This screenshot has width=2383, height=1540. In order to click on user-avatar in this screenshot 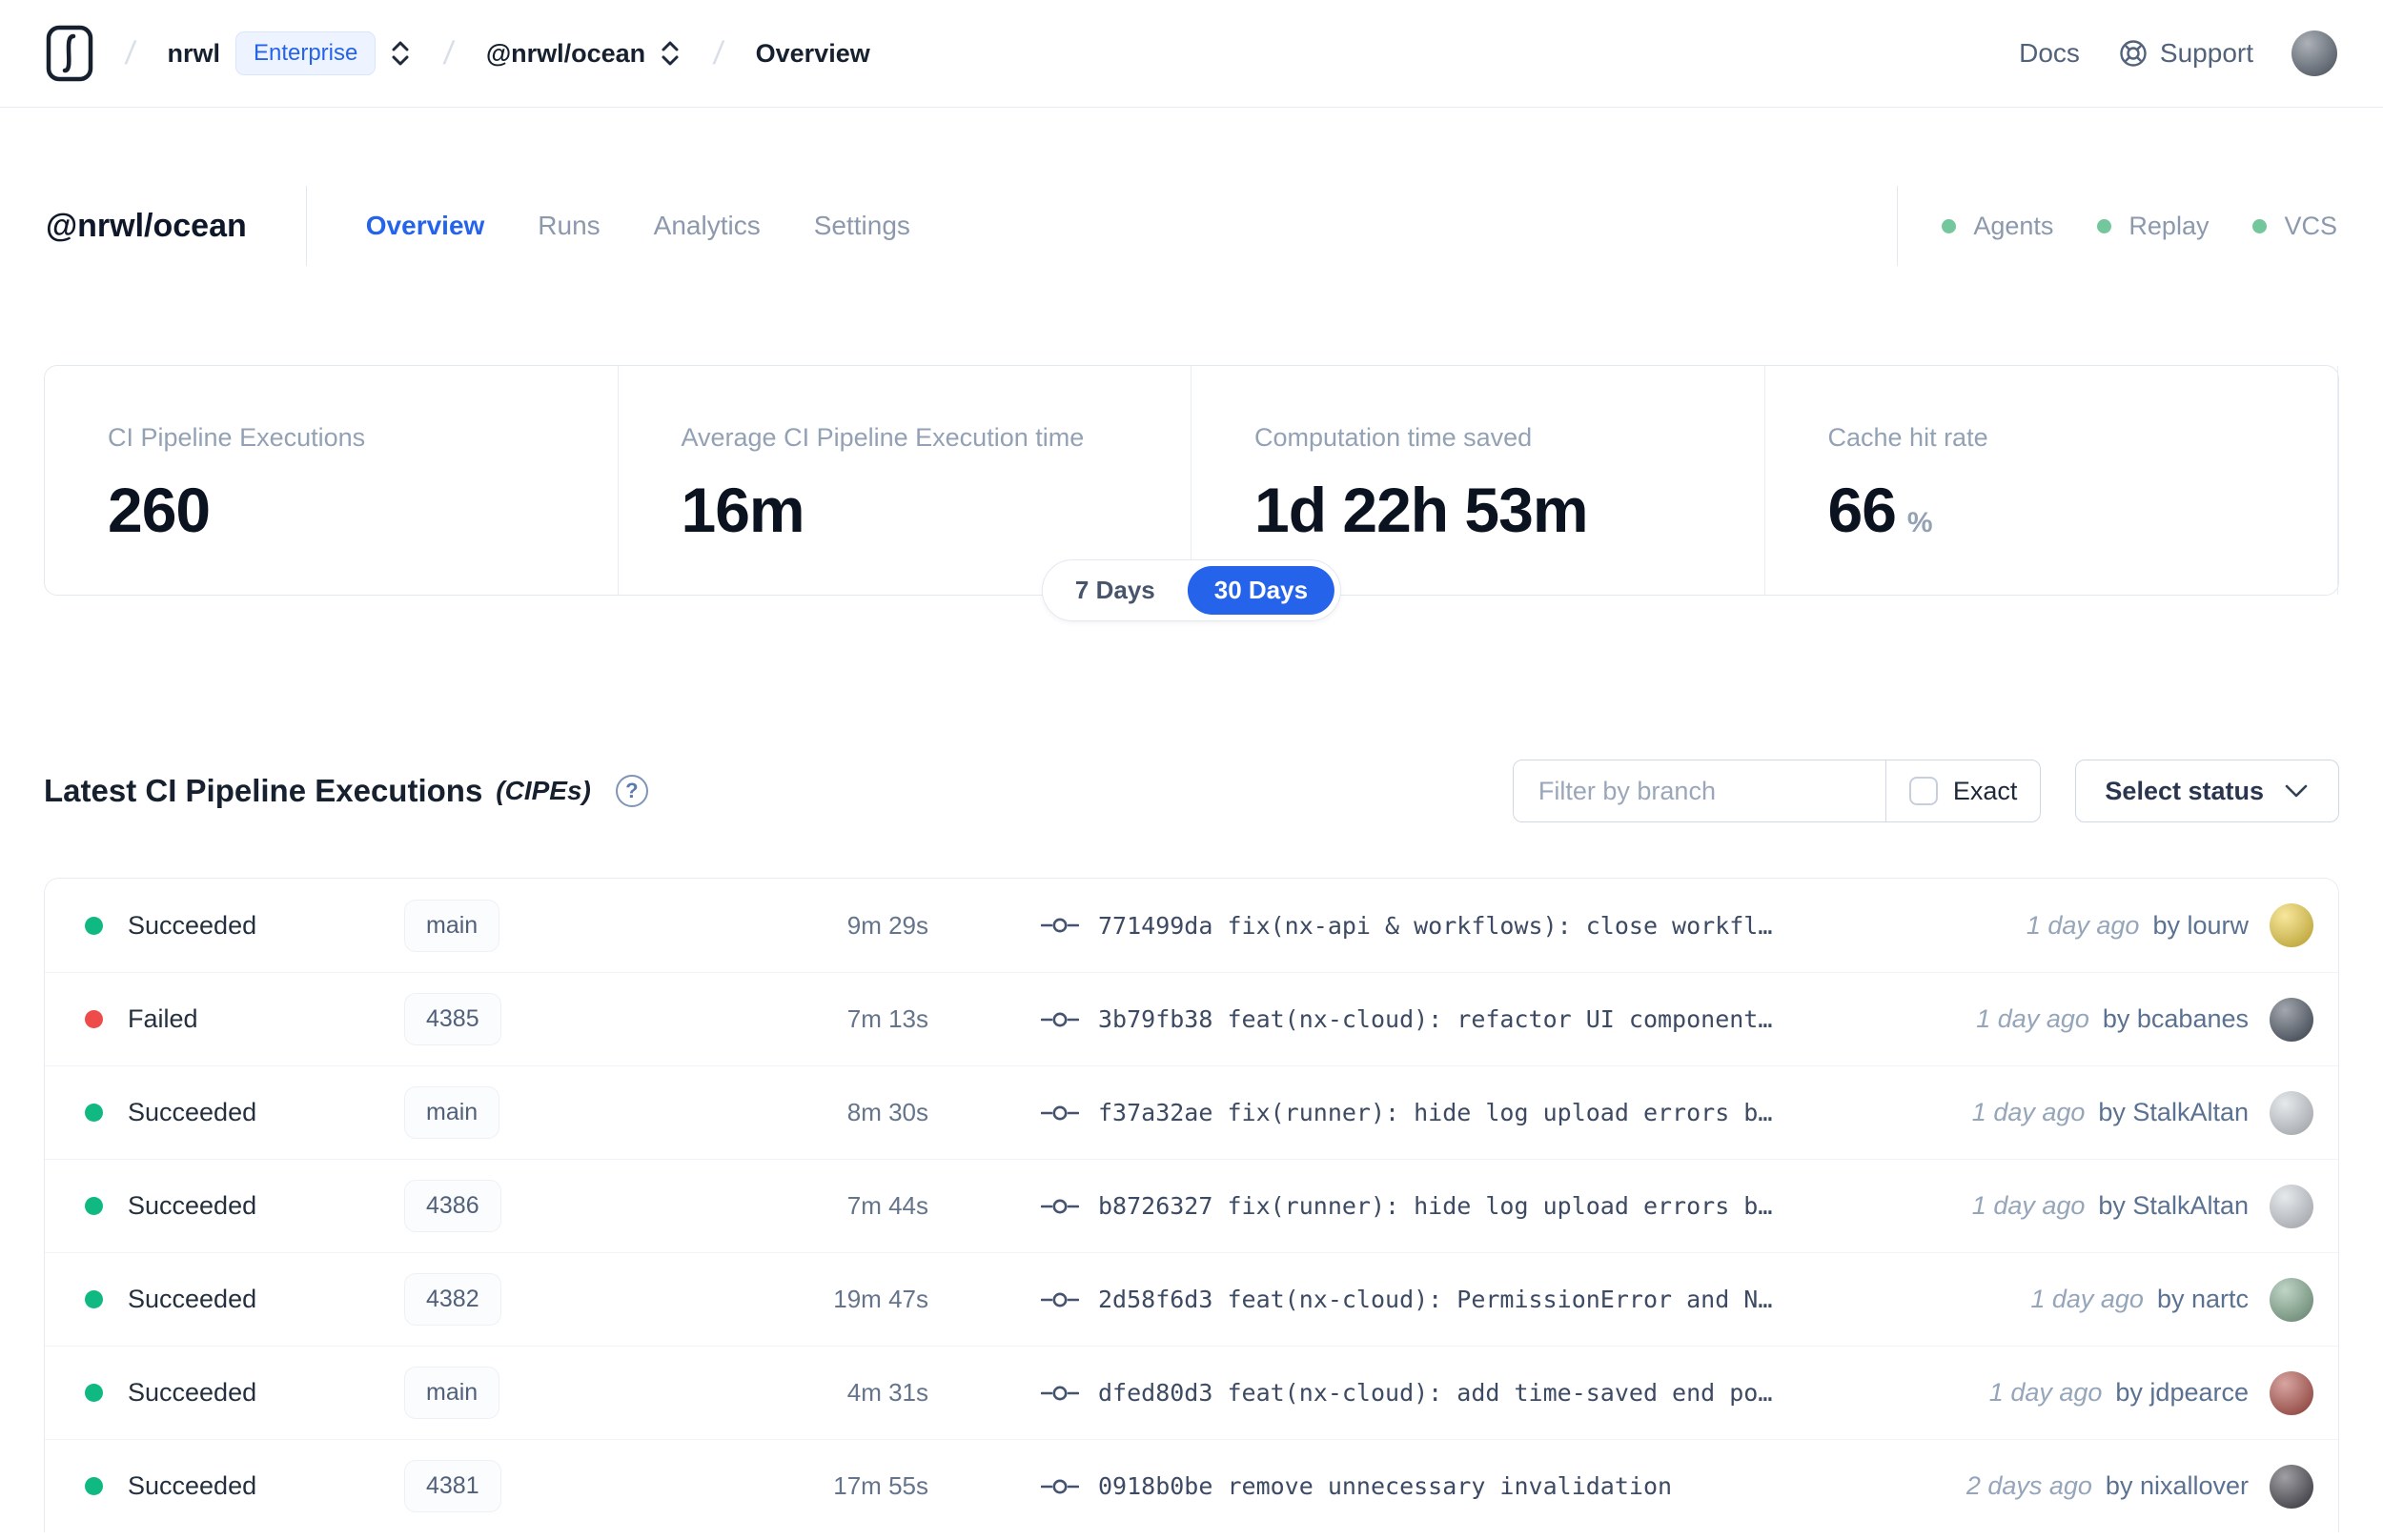, I will do `click(2314, 53)`.